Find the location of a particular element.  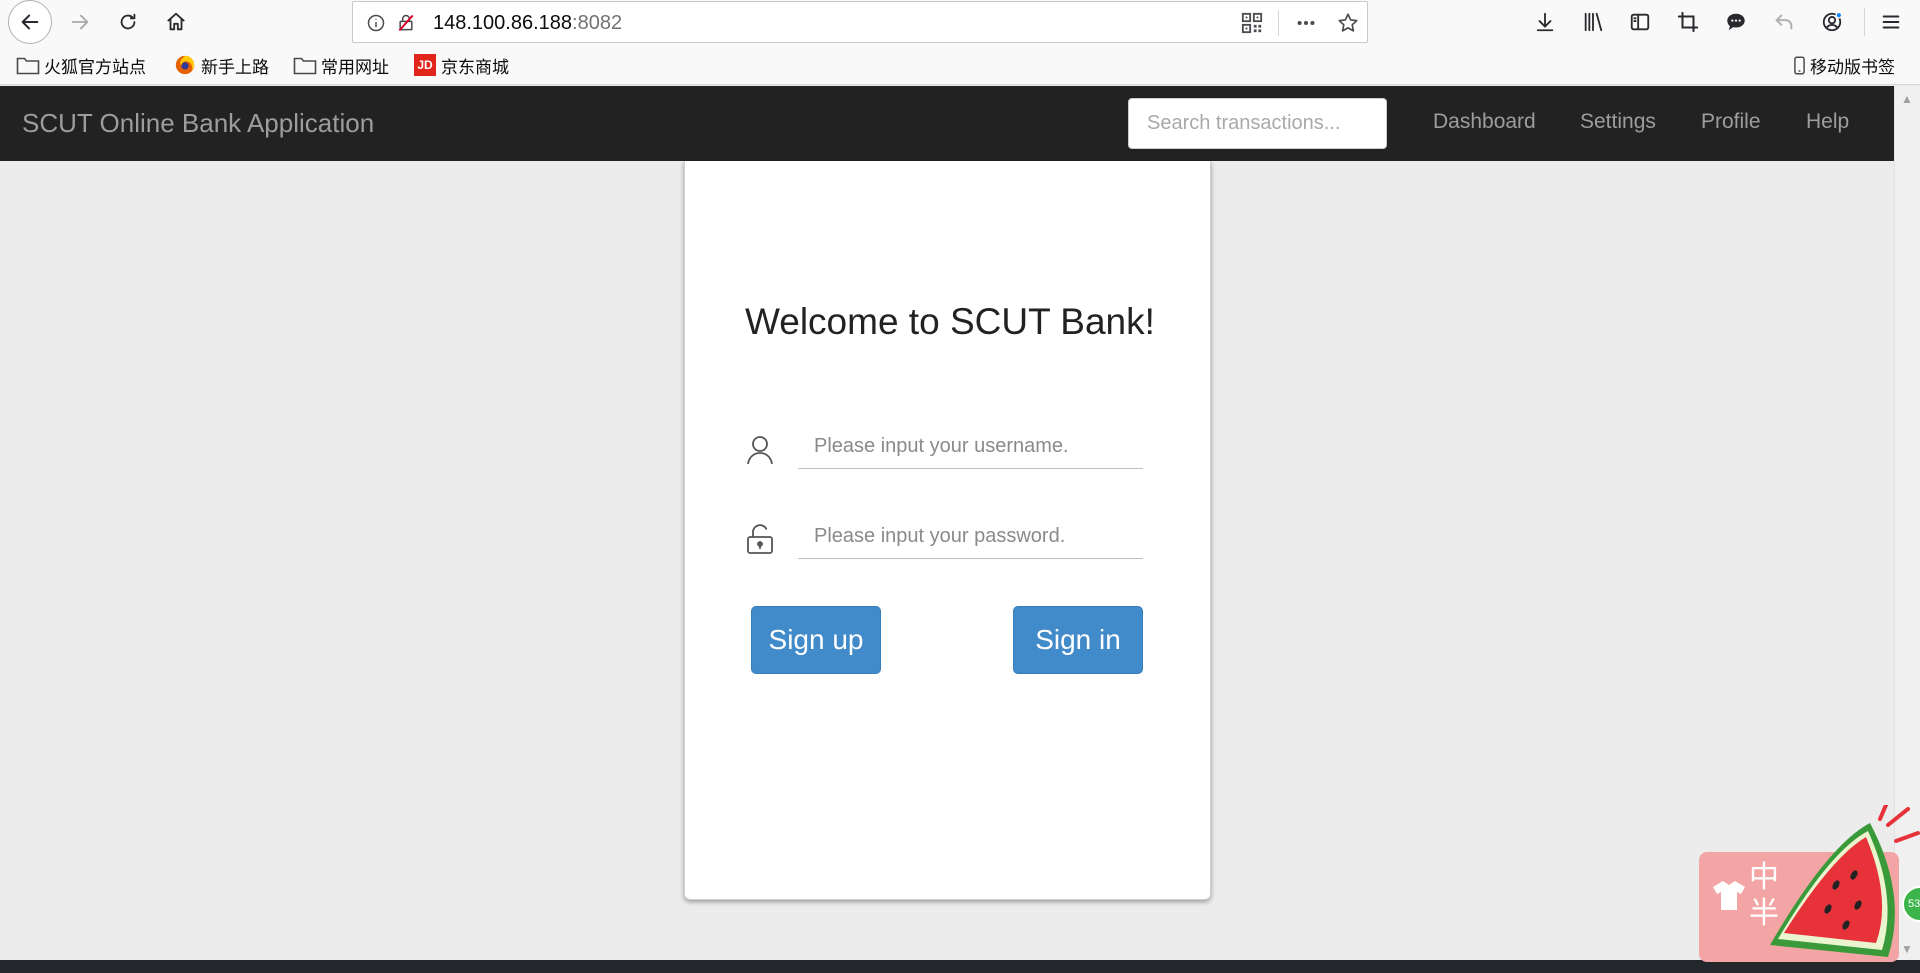

url-port: :8082 is located at coordinates (597, 23).